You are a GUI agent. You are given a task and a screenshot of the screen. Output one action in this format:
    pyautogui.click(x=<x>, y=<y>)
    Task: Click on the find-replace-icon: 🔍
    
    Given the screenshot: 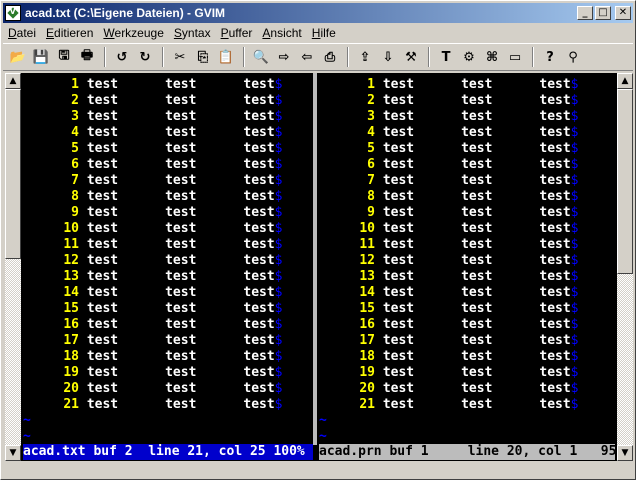 What is the action you would take?
    pyautogui.click(x=261, y=57)
    